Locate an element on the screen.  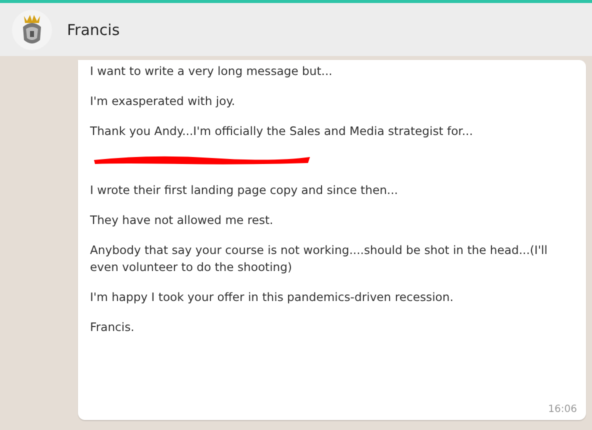
message-text: Francis. is located at coordinates (113, 327).